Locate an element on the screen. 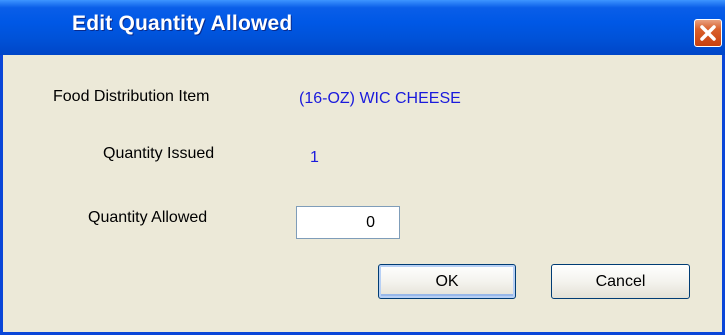  food-distribution-item-label: Food Distribution Item is located at coordinates (131, 96).